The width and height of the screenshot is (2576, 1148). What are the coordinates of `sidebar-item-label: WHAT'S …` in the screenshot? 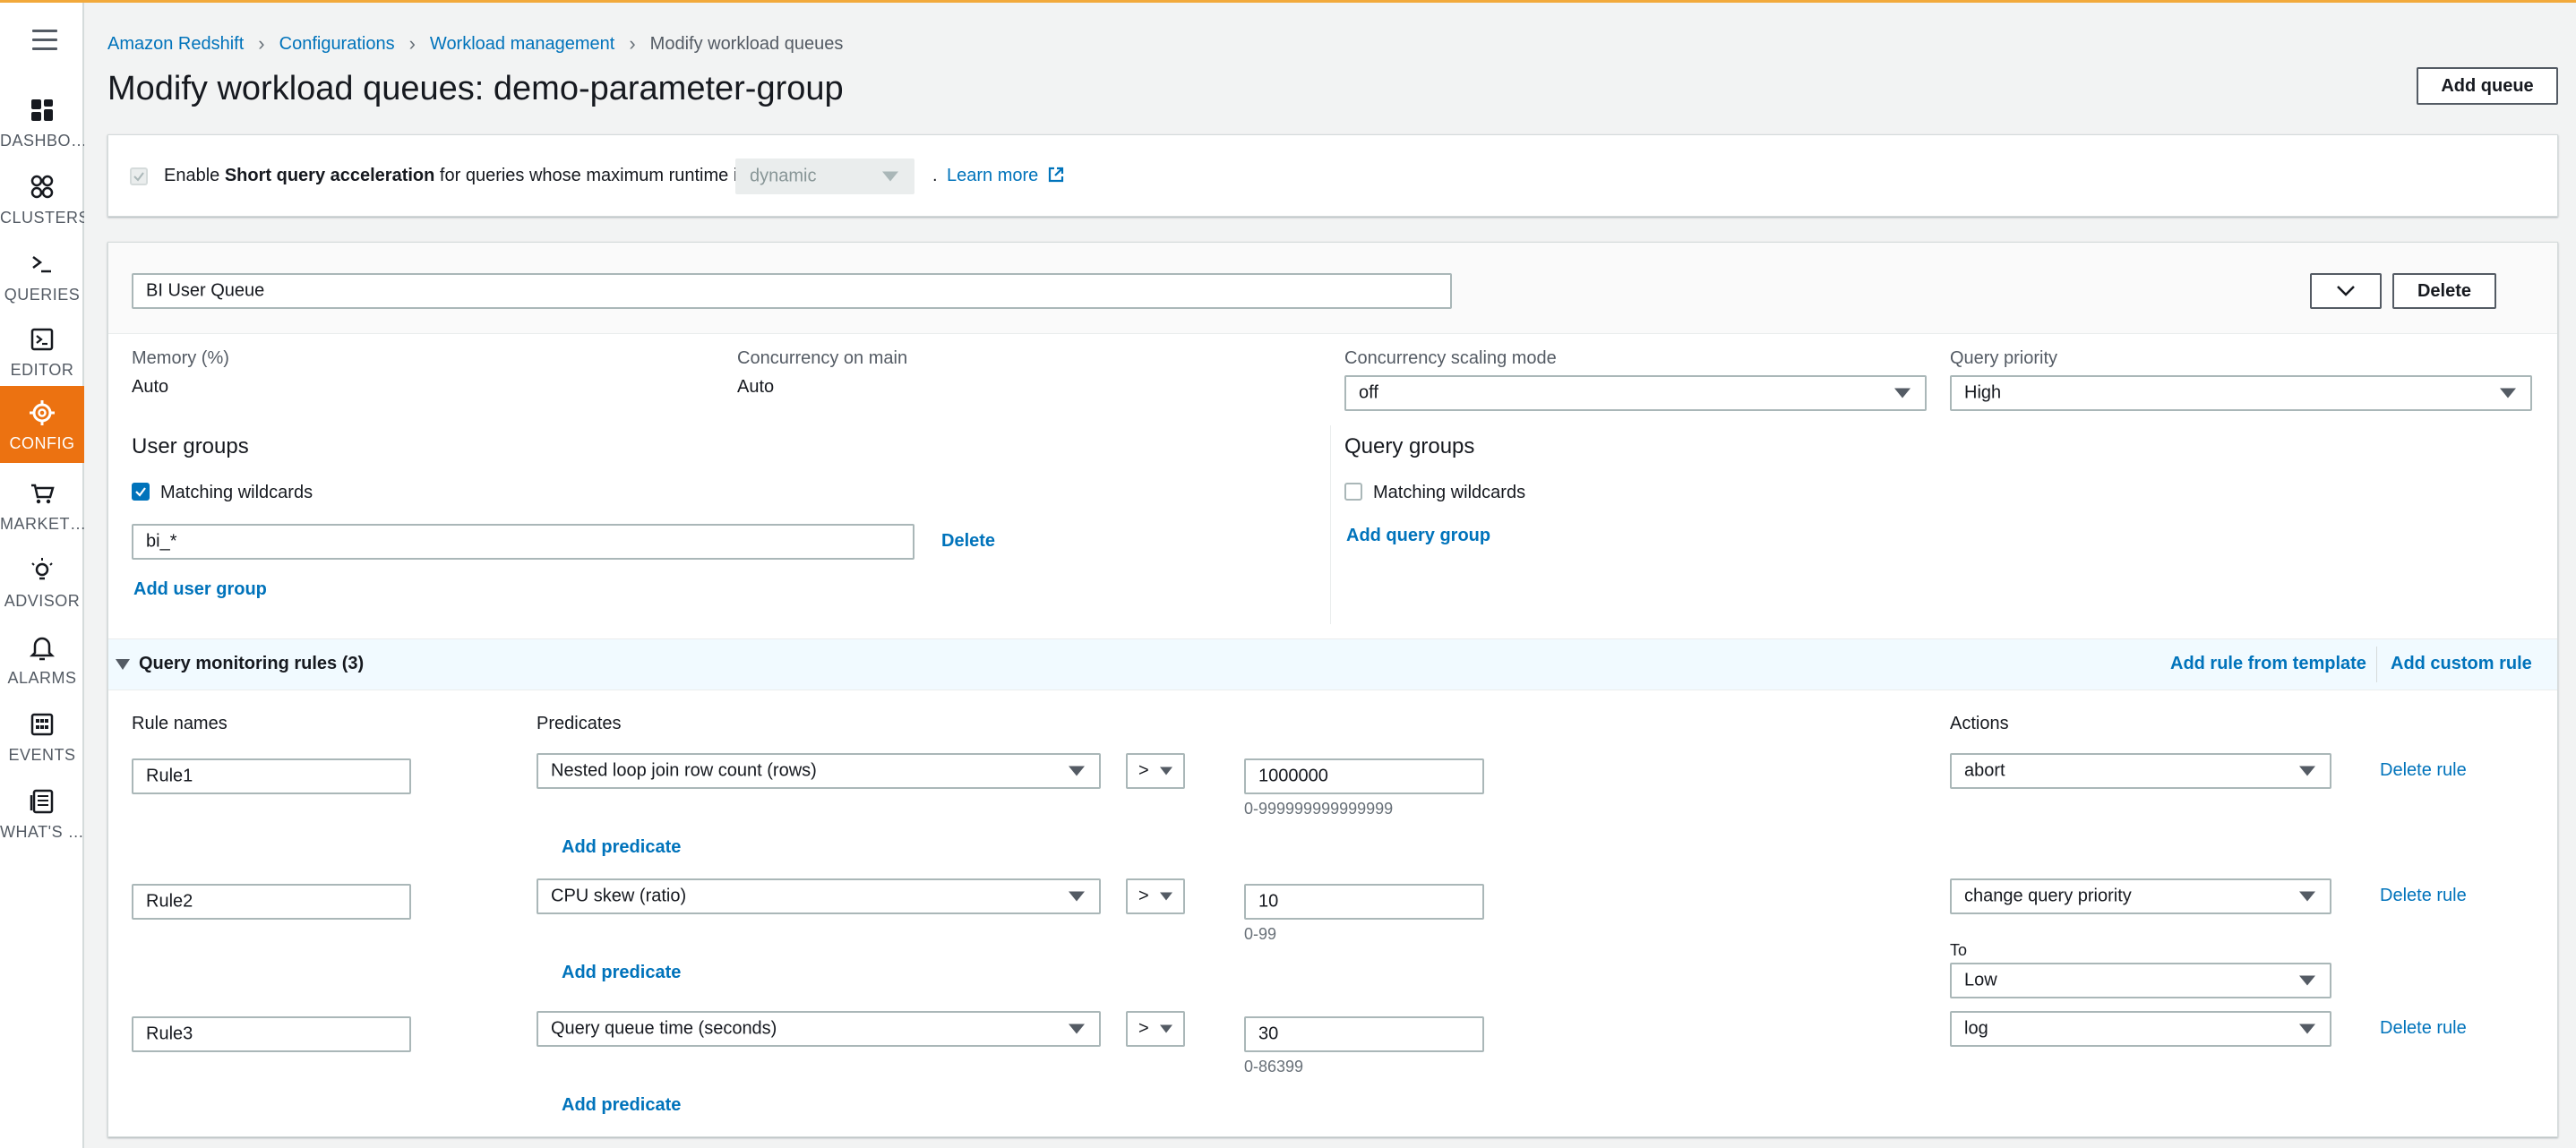 It's located at (42, 832).